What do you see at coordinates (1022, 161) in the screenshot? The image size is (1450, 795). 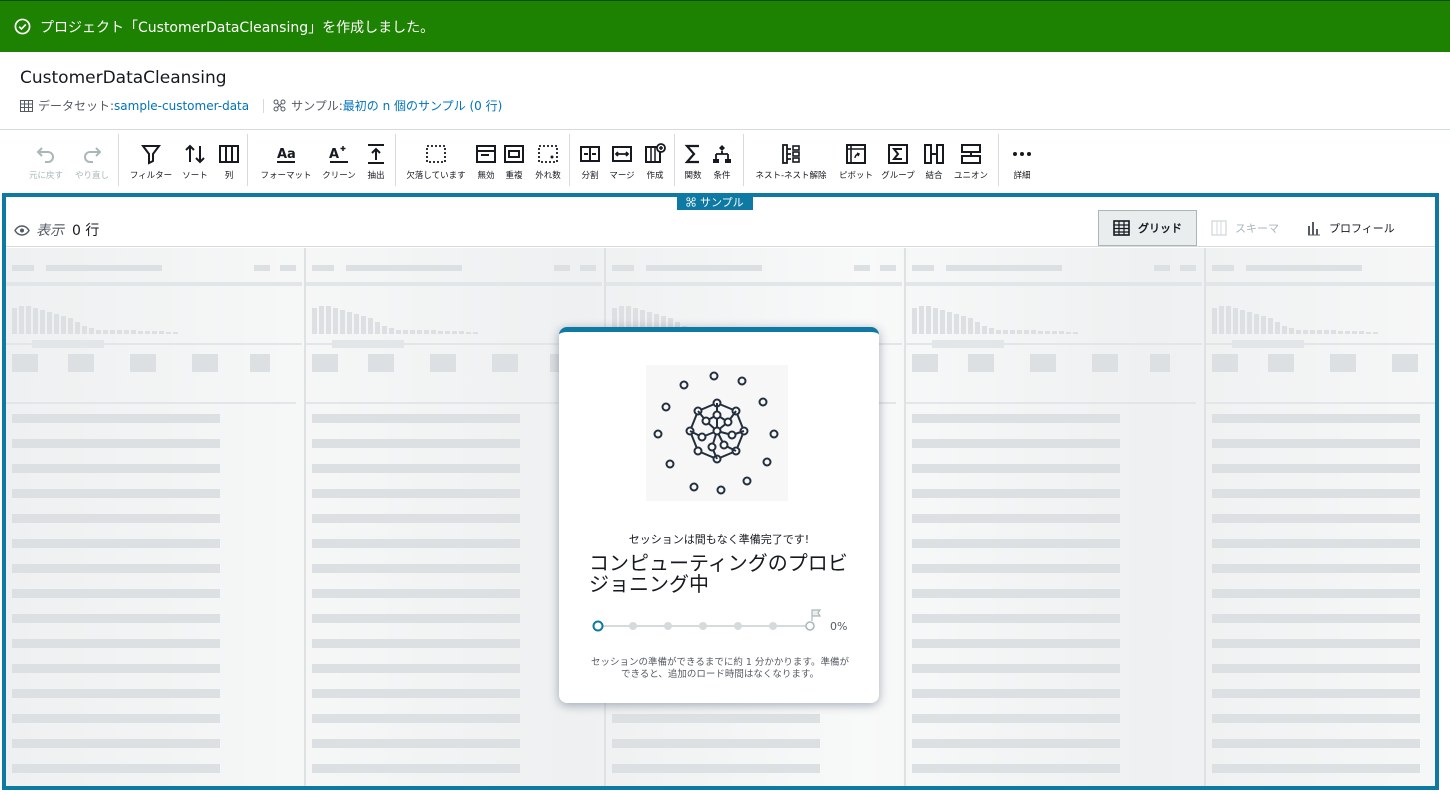 I see `more-button: 詳細` at bounding box center [1022, 161].